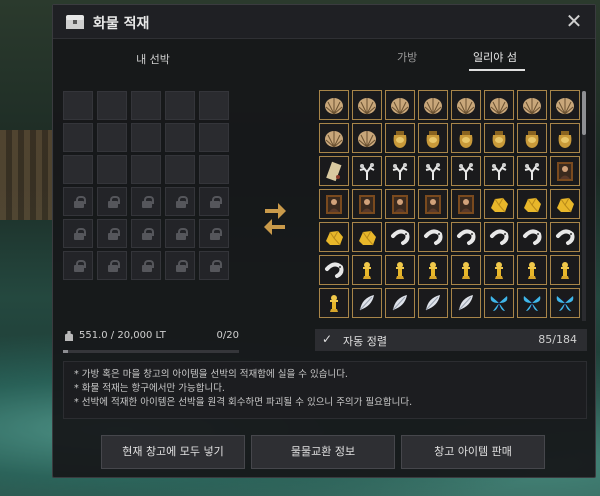 This screenshot has width=600, height=496. Describe the element at coordinates (574, 22) in the screenshot. I see `close-button: ✕` at that location.